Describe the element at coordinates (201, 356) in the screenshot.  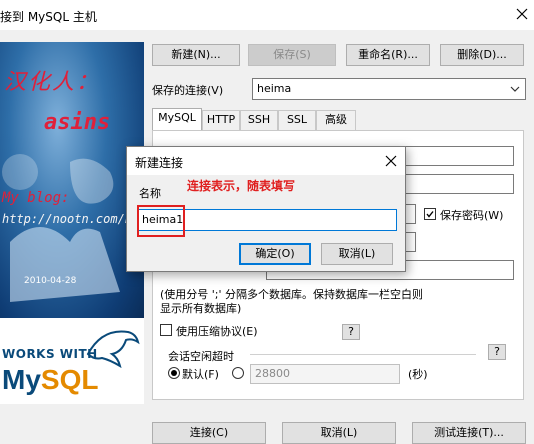
I see `session-timeout-label: 会话空闲超时` at that location.